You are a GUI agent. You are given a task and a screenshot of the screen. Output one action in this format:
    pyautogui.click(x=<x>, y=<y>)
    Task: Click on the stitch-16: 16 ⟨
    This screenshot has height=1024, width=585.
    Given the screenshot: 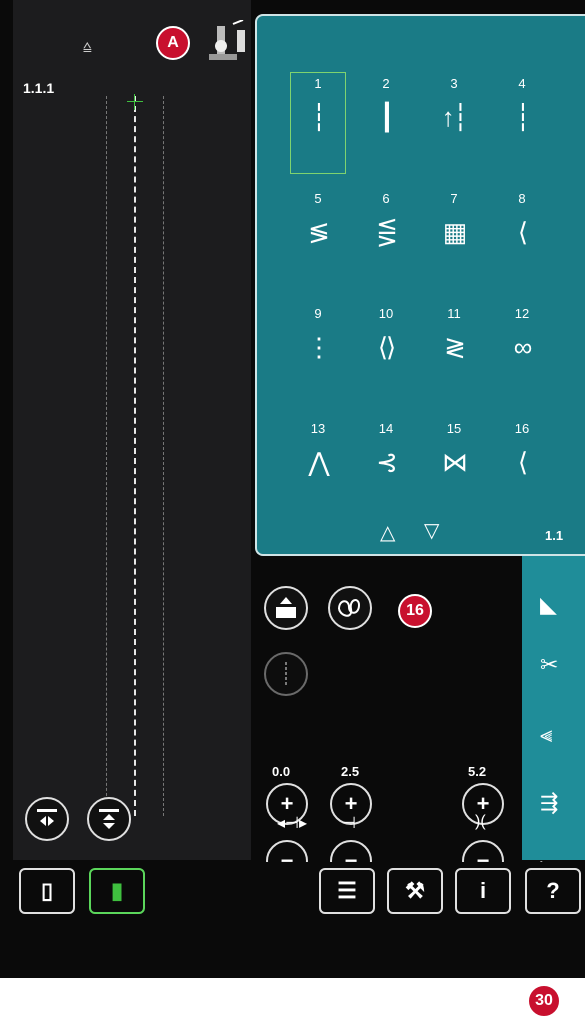 What is the action you would take?
    pyautogui.click(x=522, y=471)
    